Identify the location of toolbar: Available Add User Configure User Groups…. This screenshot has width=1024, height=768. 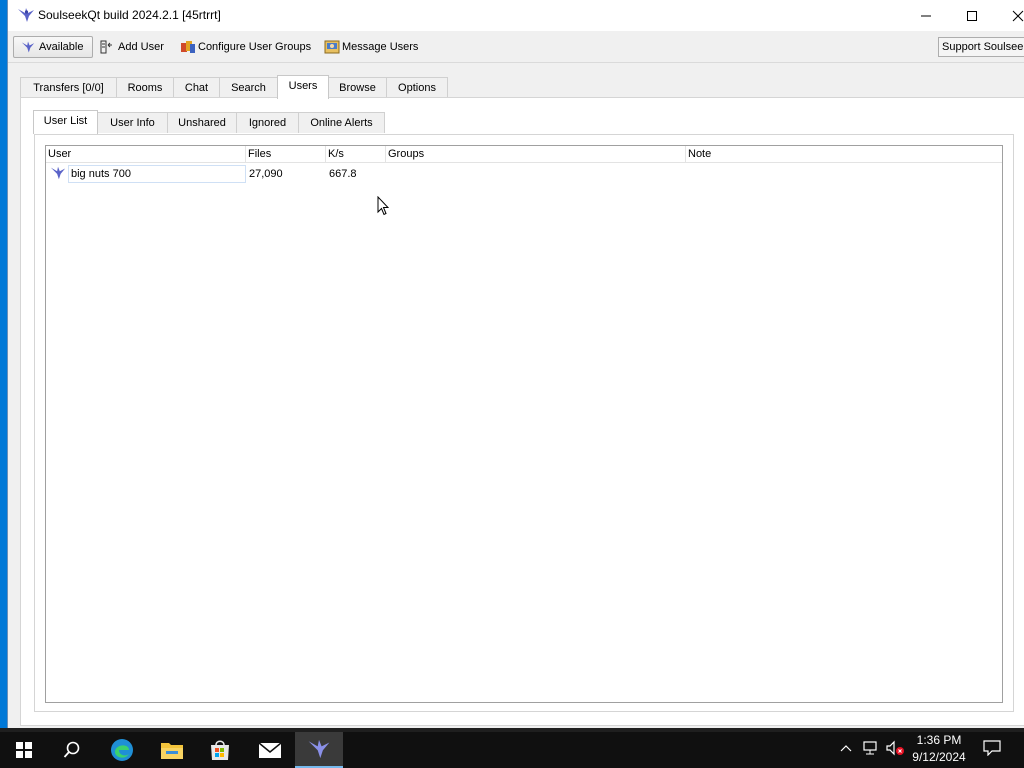
(516, 47).